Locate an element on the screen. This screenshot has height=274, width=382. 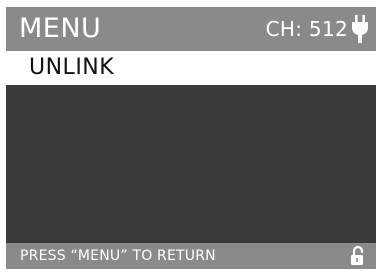
menu-item-label: UNLINK is located at coordinates (72, 67).